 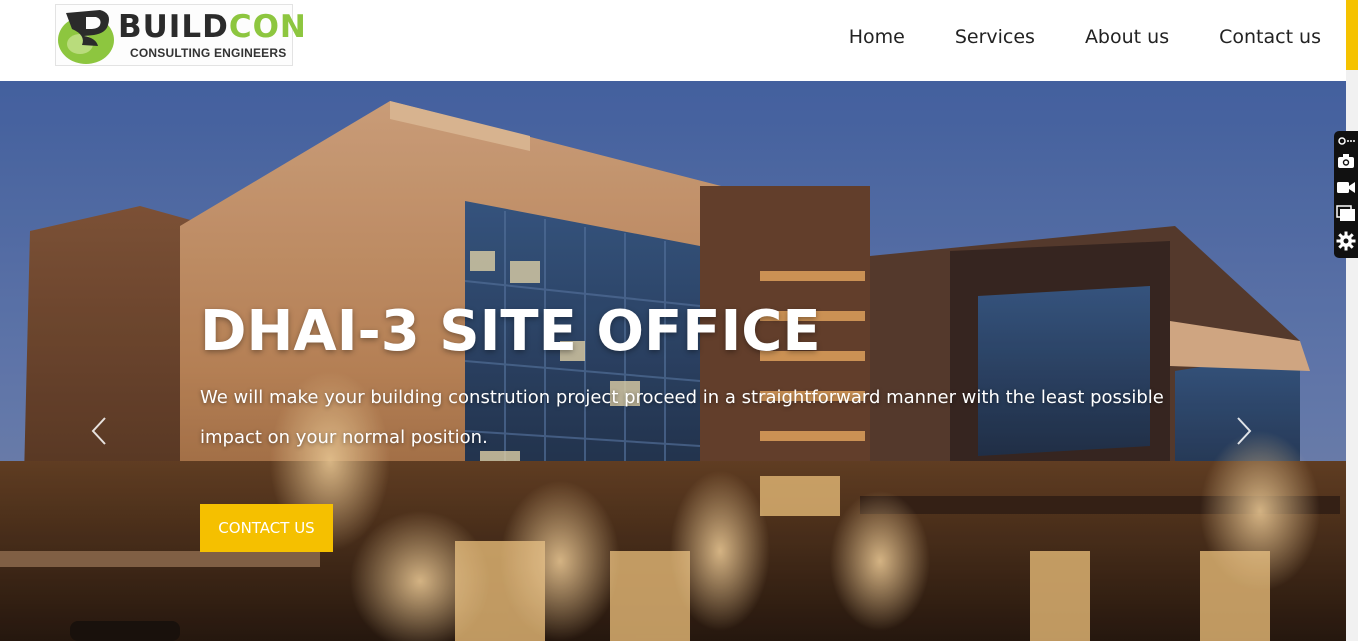 What do you see at coordinates (1346, 241) in the screenshot?
I see `gear-icon` at bounding box center [1346, 241].